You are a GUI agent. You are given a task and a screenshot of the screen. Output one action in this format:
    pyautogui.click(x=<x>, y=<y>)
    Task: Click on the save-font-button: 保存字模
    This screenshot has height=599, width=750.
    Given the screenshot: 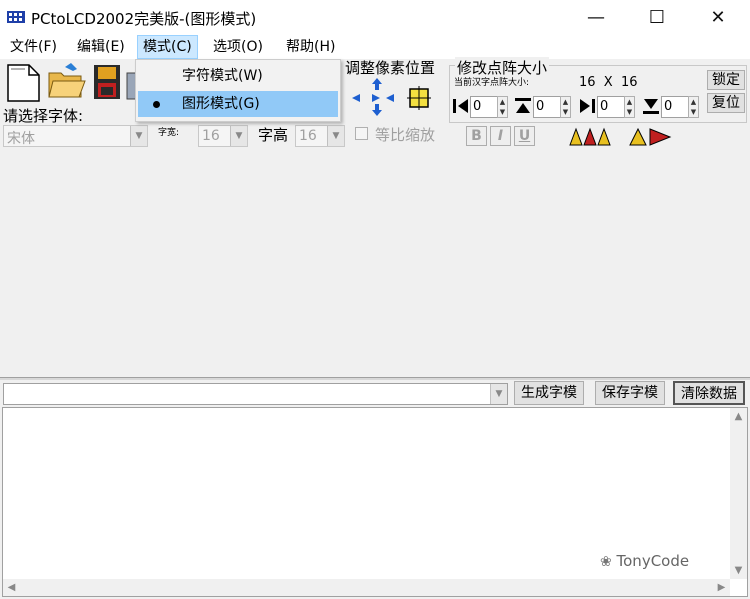 What is the action you would take?
    pyautogui.click(x=630, y=393)
    